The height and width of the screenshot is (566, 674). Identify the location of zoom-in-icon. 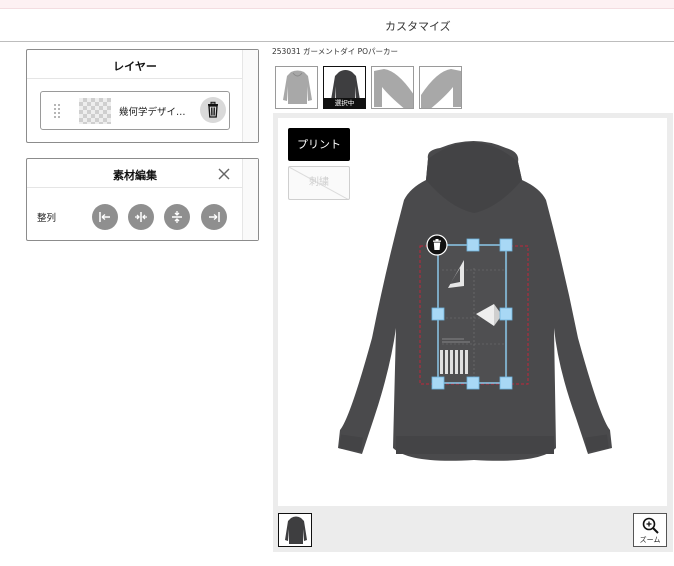
(650, 525).